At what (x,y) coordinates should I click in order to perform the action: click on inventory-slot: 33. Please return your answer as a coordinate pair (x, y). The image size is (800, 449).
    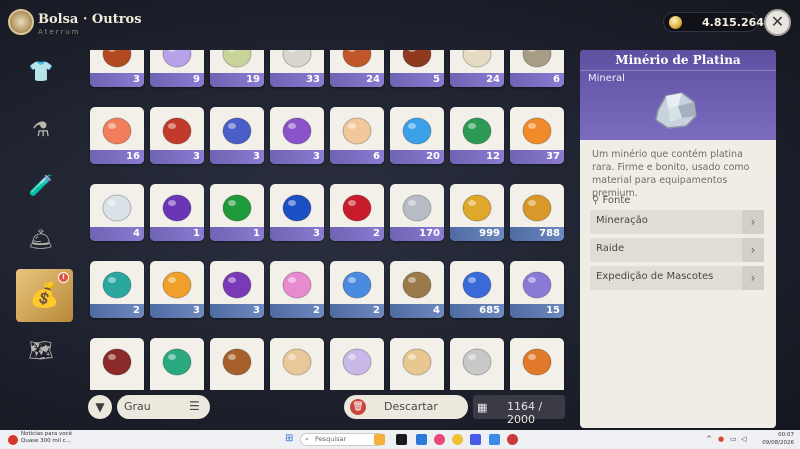
    Looking at the image, I should click on (297, 68).